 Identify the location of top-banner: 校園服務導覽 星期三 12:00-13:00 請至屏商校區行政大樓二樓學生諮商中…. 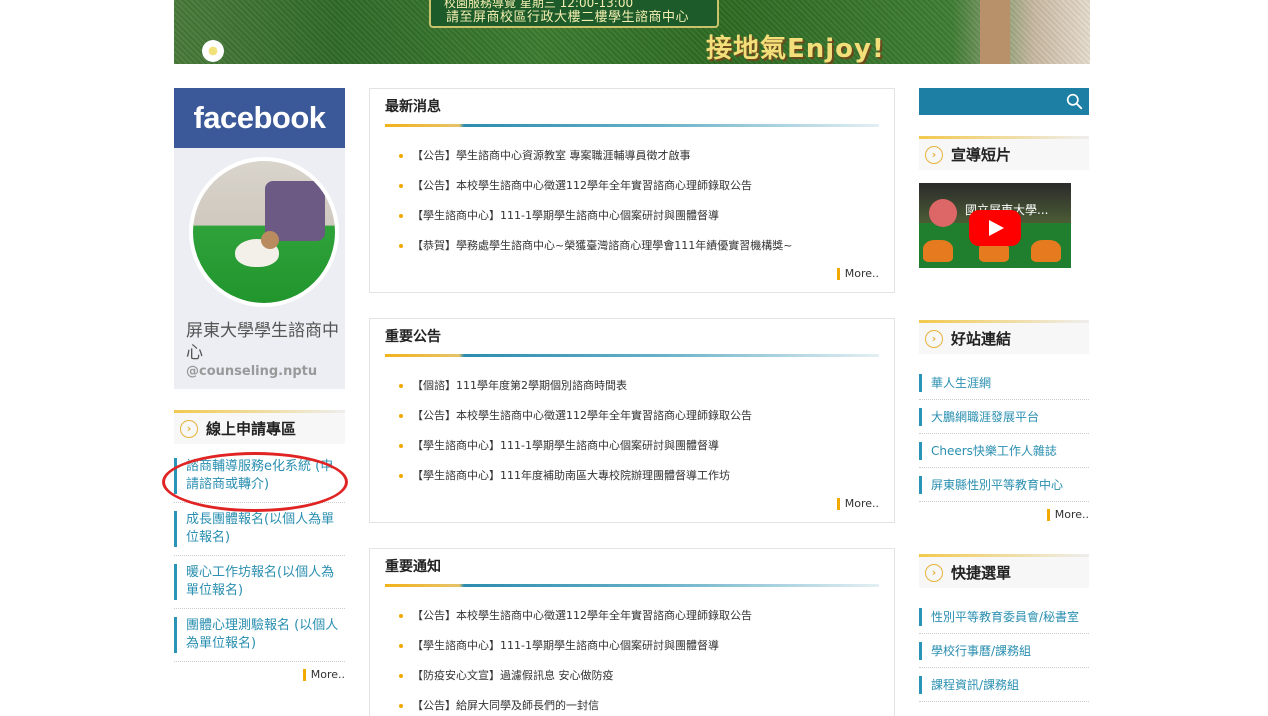
(632, 32).